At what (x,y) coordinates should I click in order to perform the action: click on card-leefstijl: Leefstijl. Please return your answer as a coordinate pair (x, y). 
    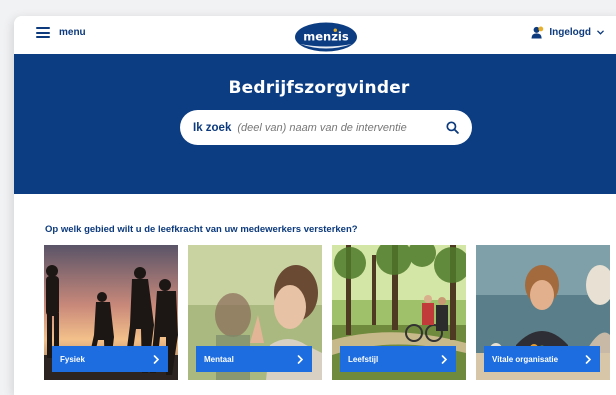
    Looking at the image, I should click on (399, 312).